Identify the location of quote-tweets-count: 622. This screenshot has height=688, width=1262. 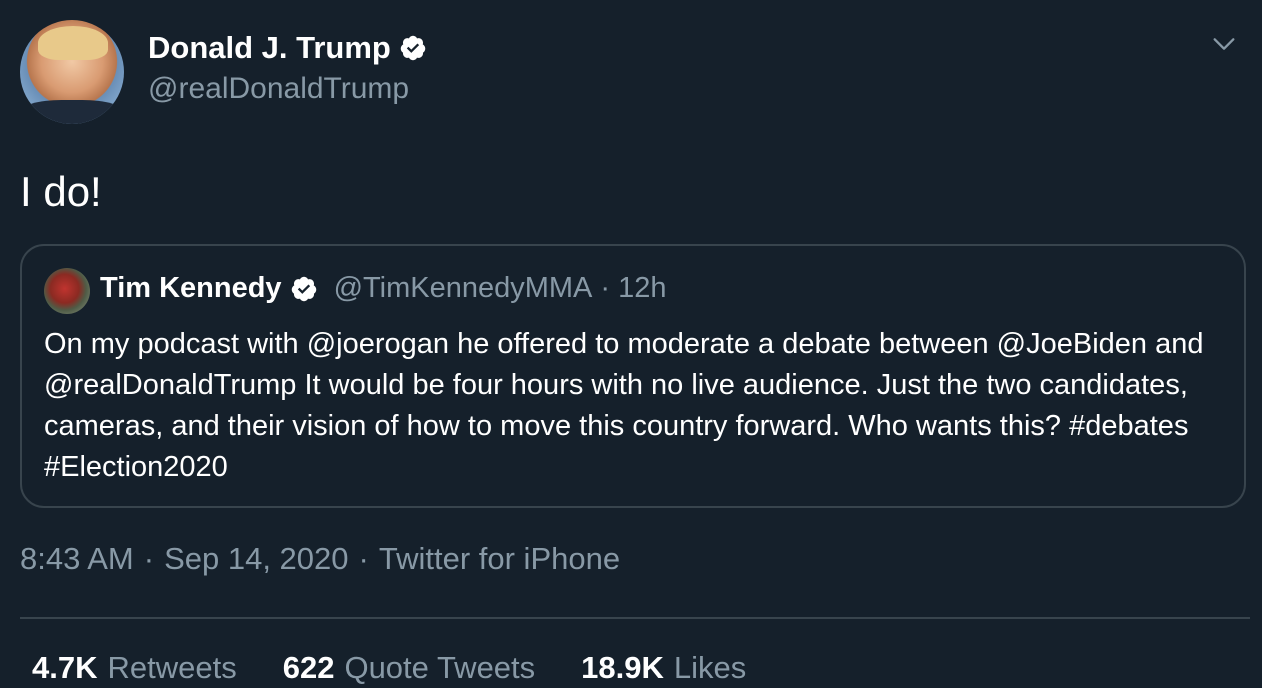
(308, 667).